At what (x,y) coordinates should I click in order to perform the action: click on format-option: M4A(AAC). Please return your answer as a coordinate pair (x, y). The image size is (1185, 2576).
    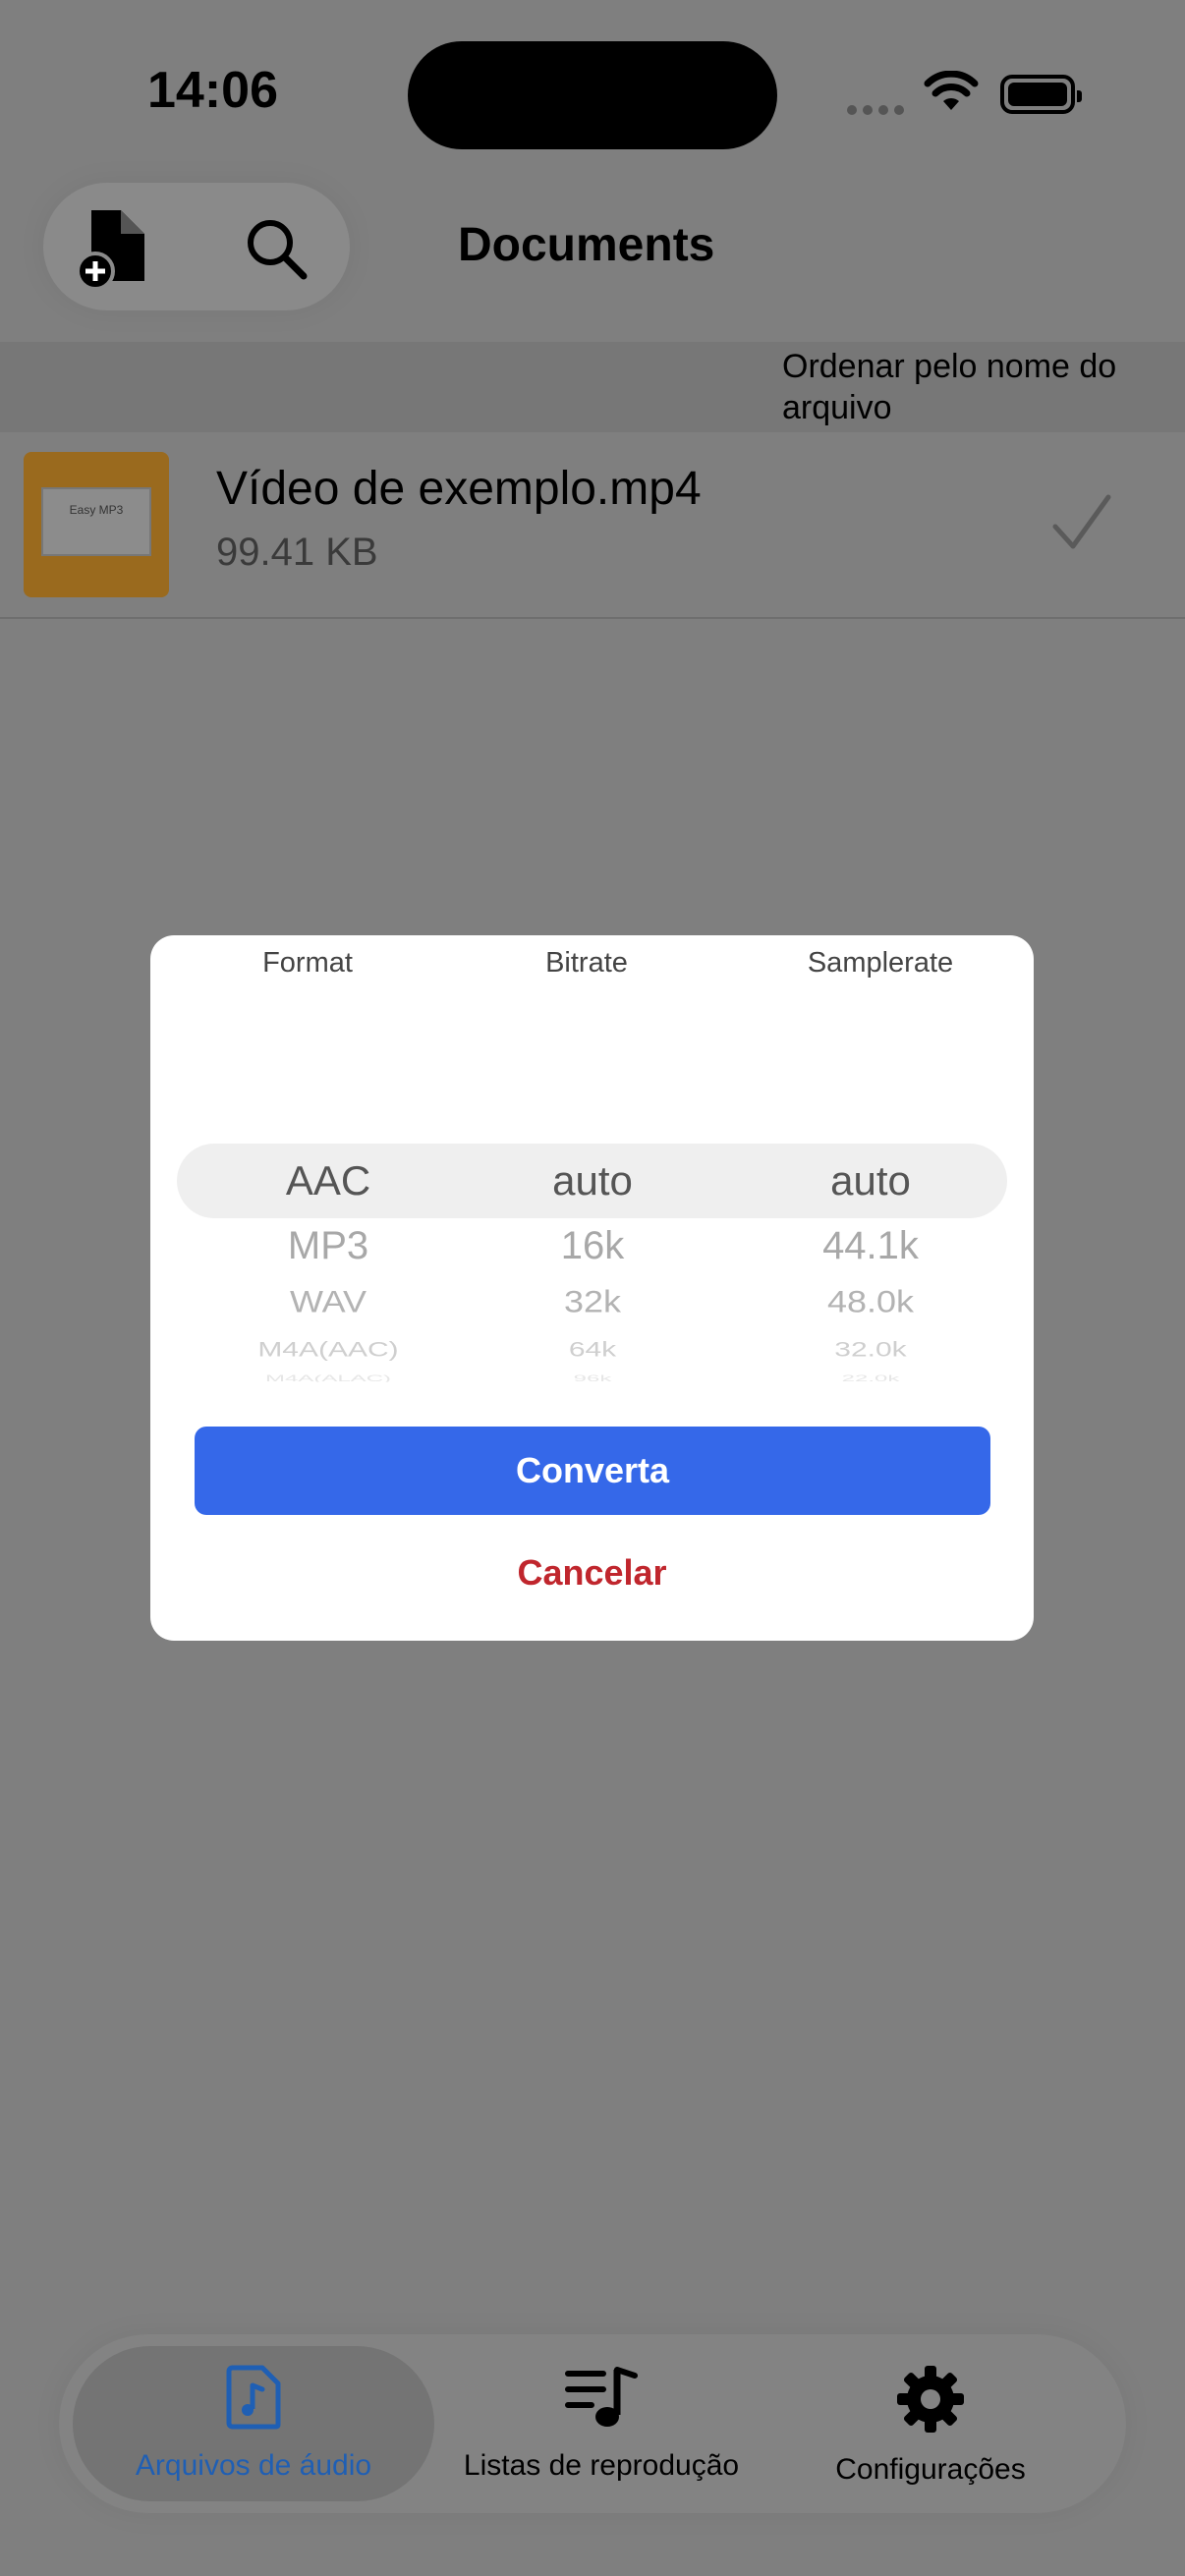
    Looking at the image, I should click on (328, 1350).